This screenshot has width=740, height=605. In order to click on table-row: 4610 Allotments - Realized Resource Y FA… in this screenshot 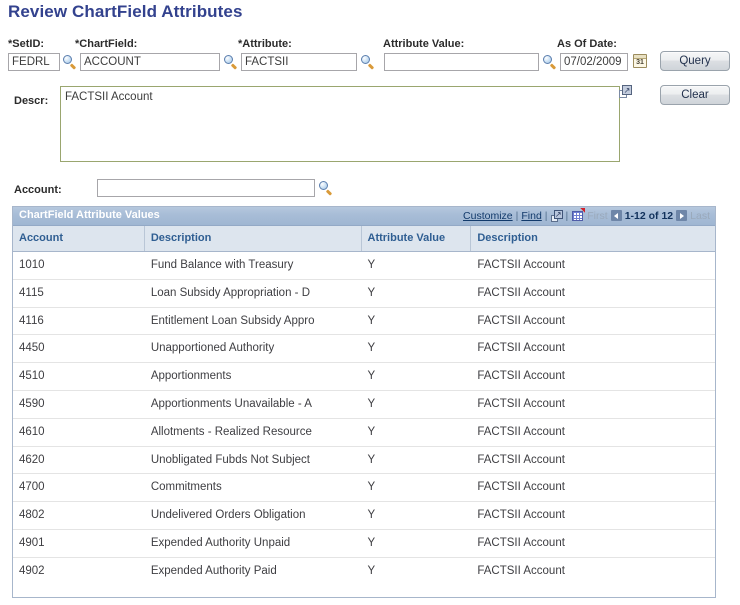, I will do `click(364, 433)`.